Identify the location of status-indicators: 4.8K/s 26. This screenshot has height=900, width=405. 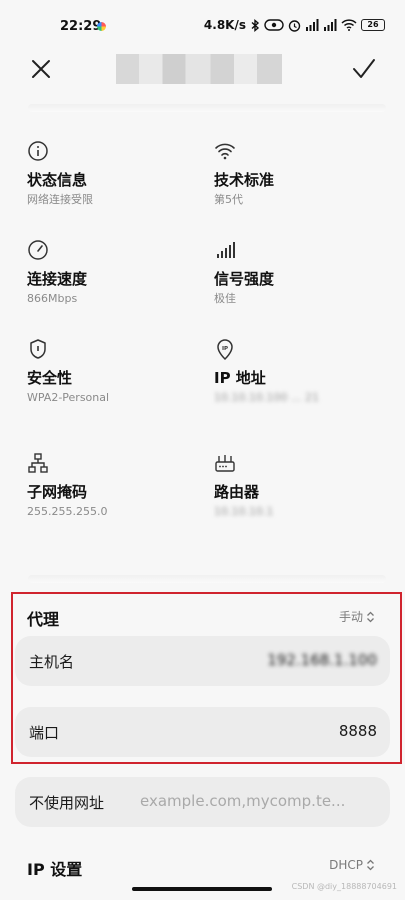
(294, 25).